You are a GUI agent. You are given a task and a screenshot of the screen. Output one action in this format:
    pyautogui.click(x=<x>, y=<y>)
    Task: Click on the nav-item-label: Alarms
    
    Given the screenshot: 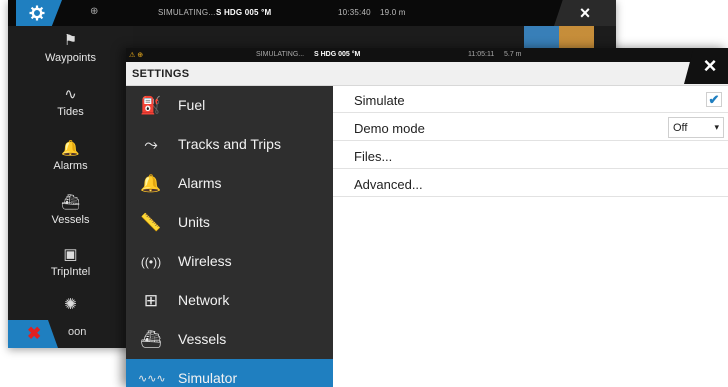 What is the action you would take?
    pyautogui.click(x=200, y=183)
    